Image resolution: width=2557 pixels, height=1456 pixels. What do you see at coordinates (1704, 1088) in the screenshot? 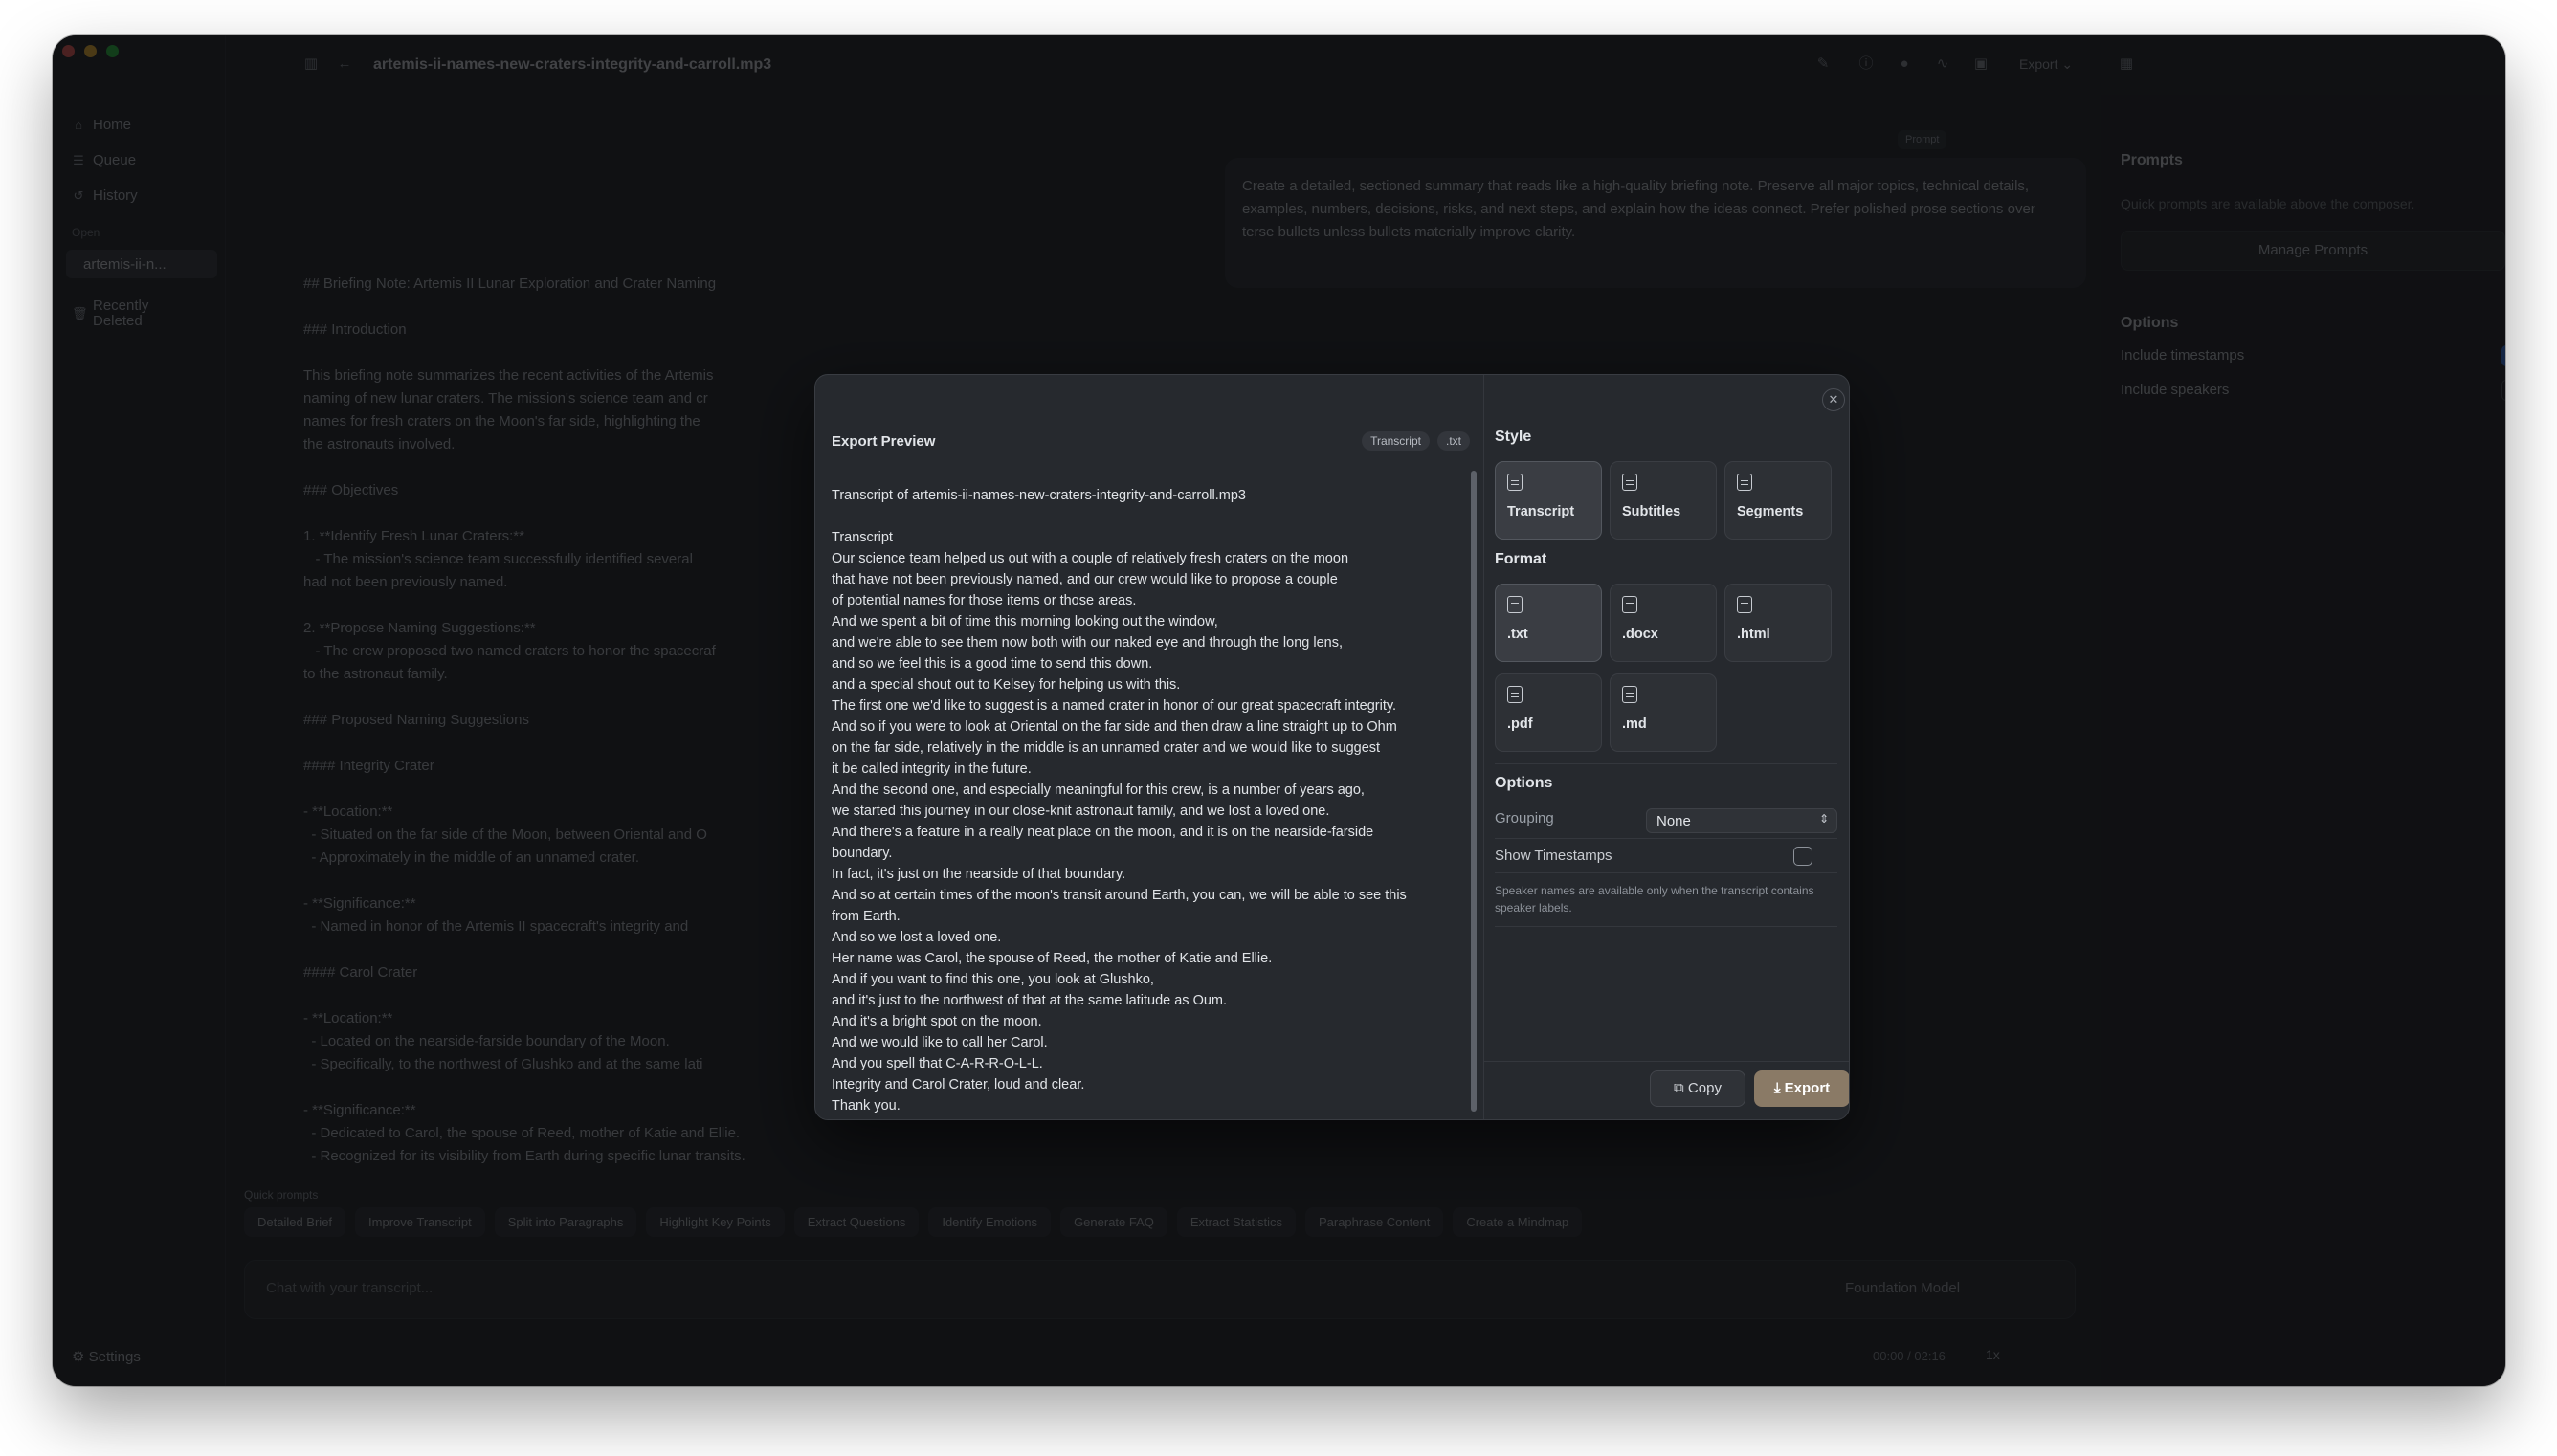
I see `copy-label: Copy` at bounding box center [1704, 1088].